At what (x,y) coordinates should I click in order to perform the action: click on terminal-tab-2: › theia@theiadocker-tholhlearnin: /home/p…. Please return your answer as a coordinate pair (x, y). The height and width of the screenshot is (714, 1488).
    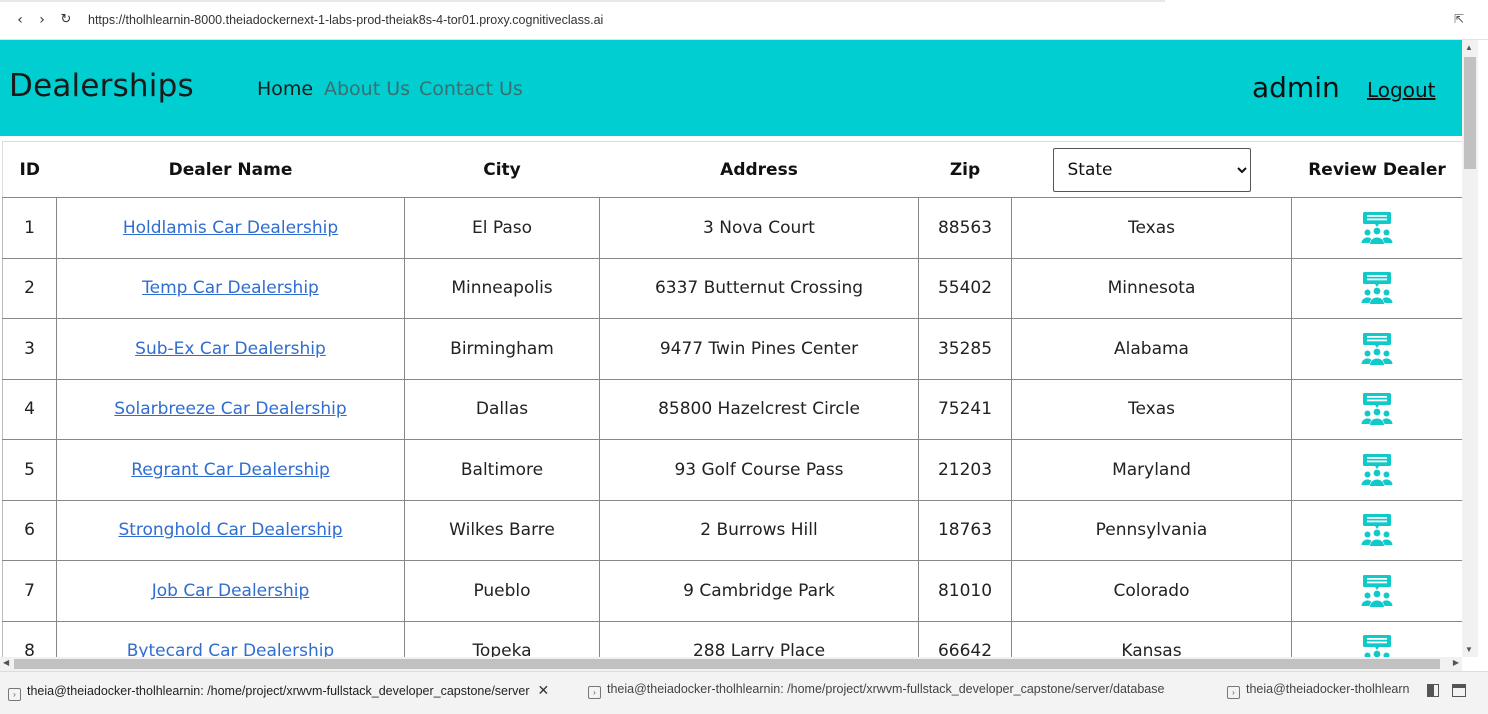
    Looking at the image, I should click on (876, 690).